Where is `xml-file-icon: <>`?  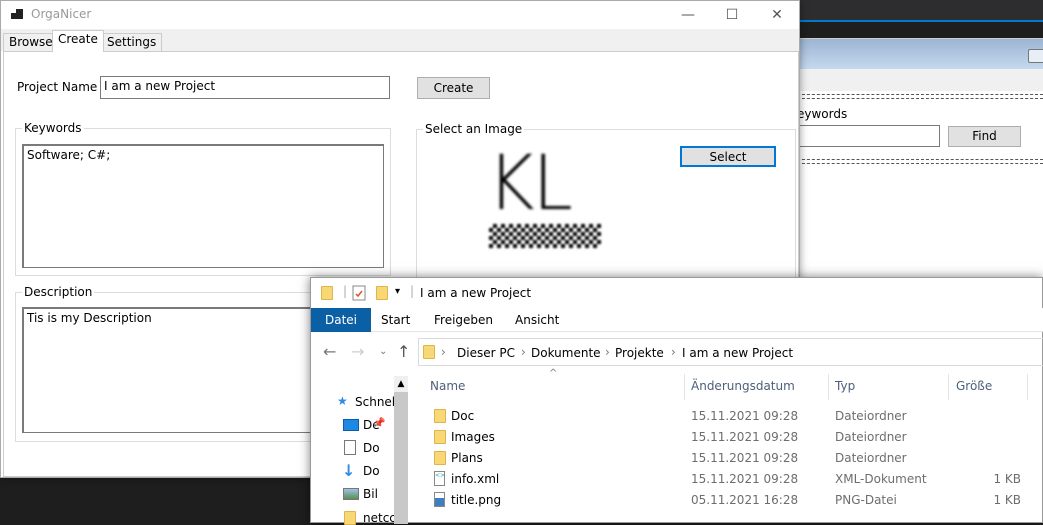
xml-file-icon: <> is located at coordinates (439, 478).